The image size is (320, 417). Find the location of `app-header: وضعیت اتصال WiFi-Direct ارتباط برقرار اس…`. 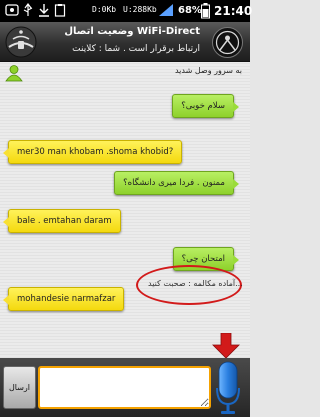

app-header: وضعیت اتصال WiFi-Direct ارتباط برقرار اس… is located at coordinates (125, 42).